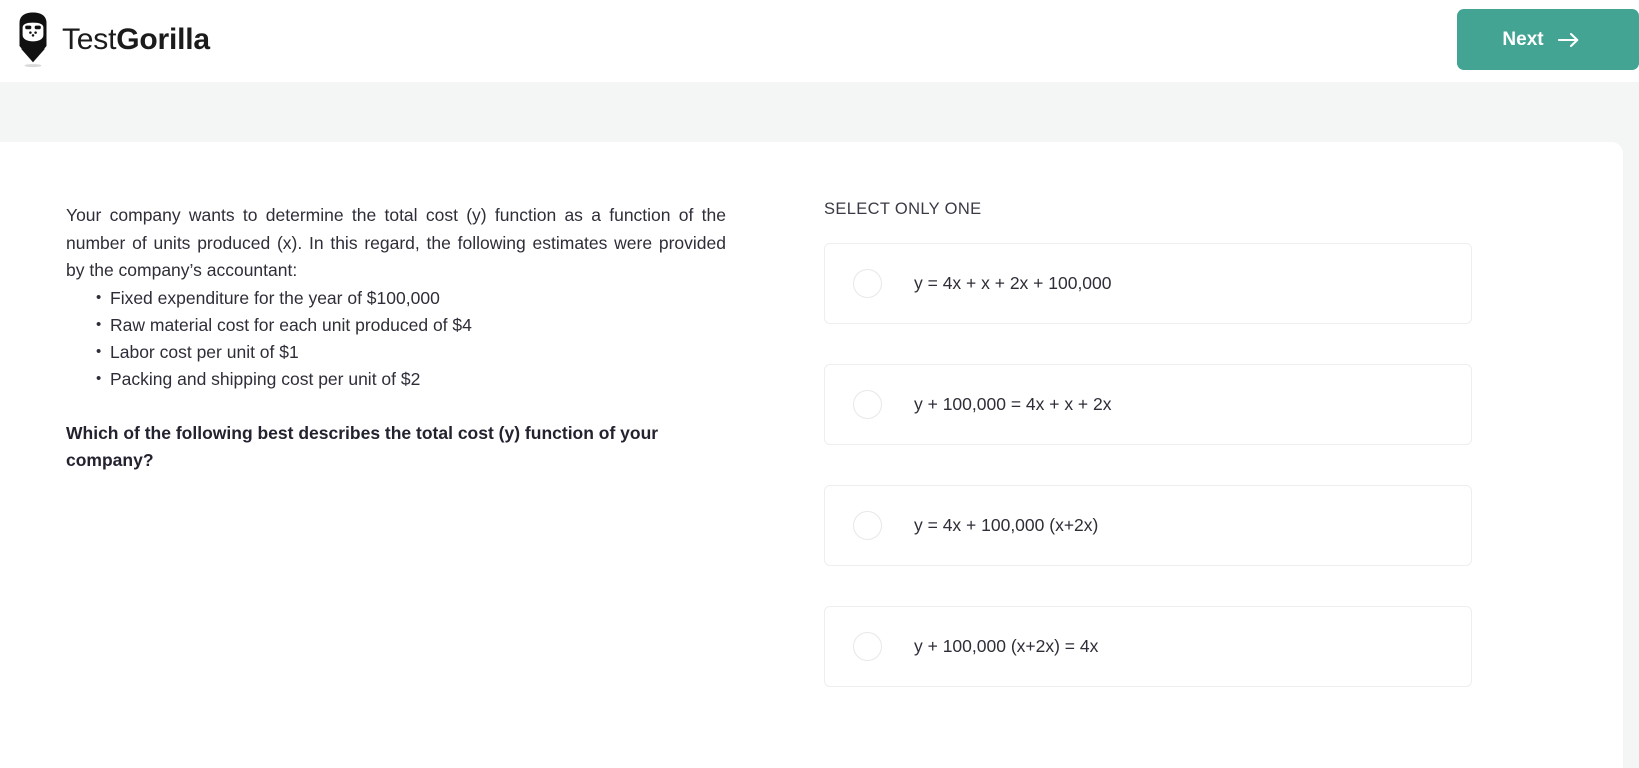 The image size is (1639, 768). Describe the element at coordinates (819, 112) in the screenshot. I see `progress-strip` at that location.